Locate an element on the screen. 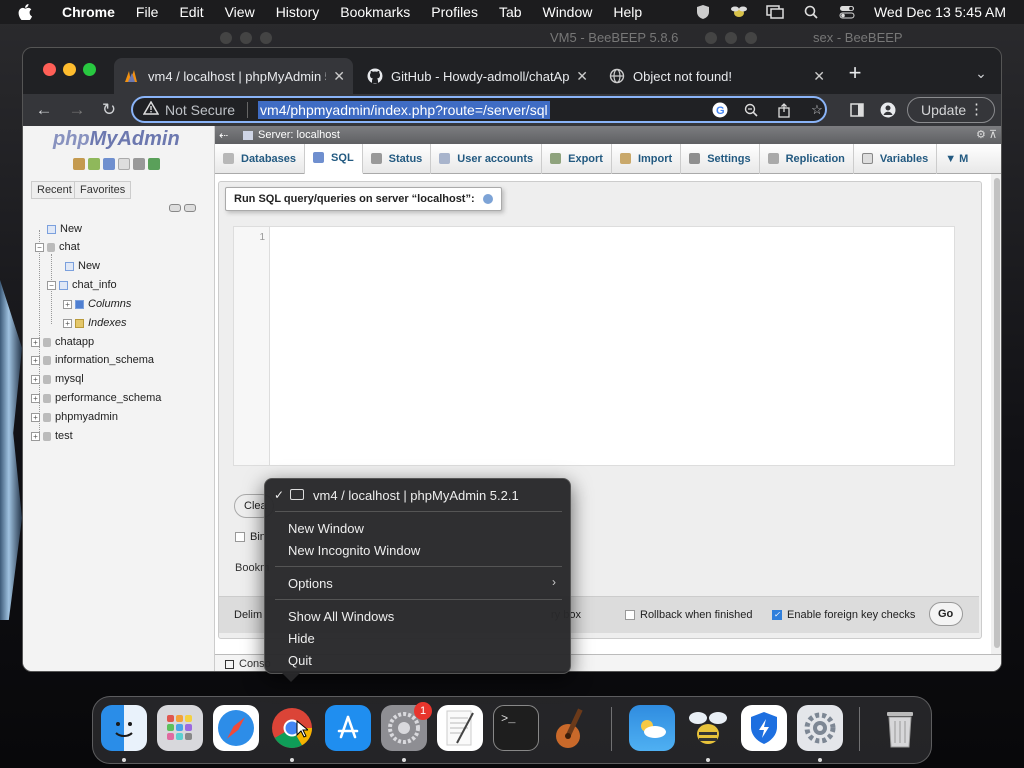  menu-window: Window is located at coordinates (568, 12).